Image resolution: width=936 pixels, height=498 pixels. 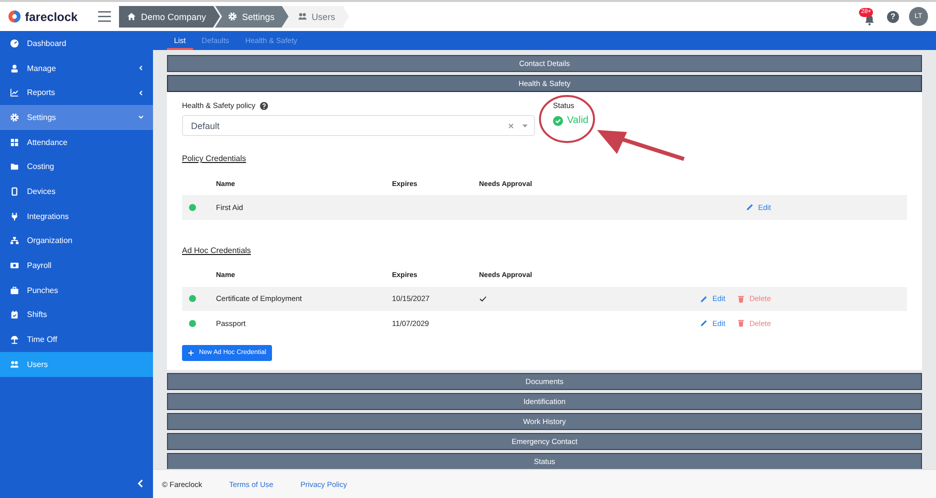 I want to click on calendar-icon, so click(x=14, y=315).